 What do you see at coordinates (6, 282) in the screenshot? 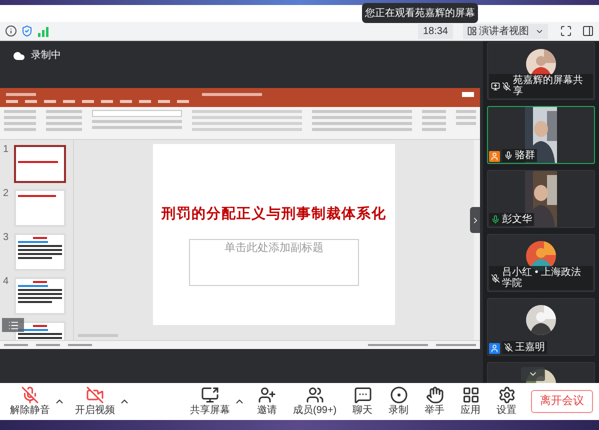
I see `slide-number: 4` at bounding box center [6, 282].